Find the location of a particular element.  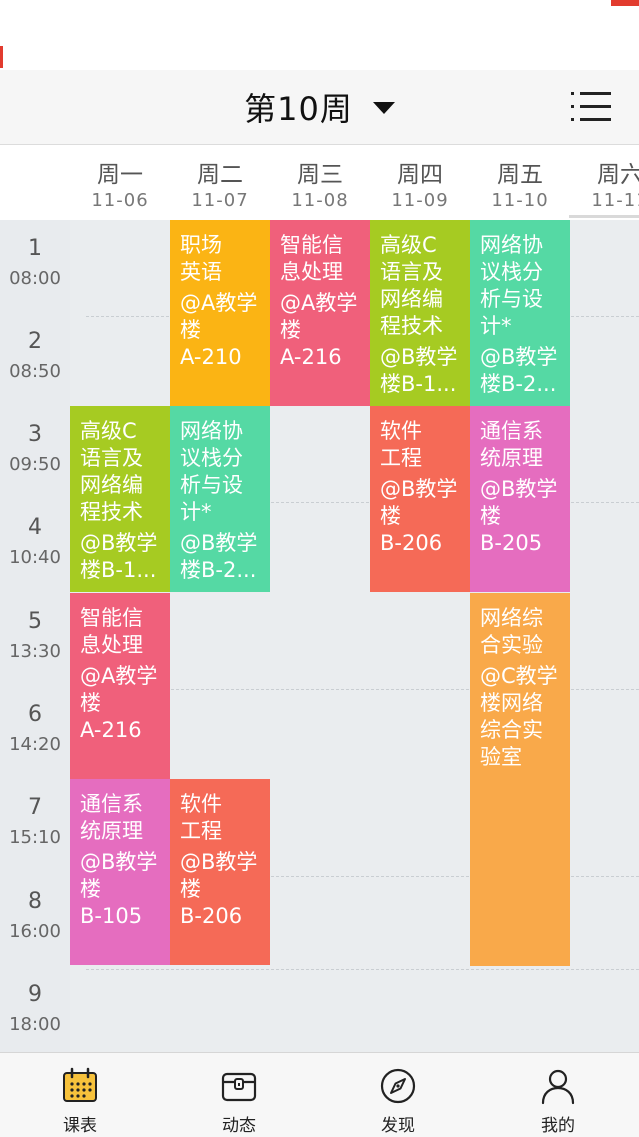

slot-time: 13:30 is located at coordinates (35, 651).